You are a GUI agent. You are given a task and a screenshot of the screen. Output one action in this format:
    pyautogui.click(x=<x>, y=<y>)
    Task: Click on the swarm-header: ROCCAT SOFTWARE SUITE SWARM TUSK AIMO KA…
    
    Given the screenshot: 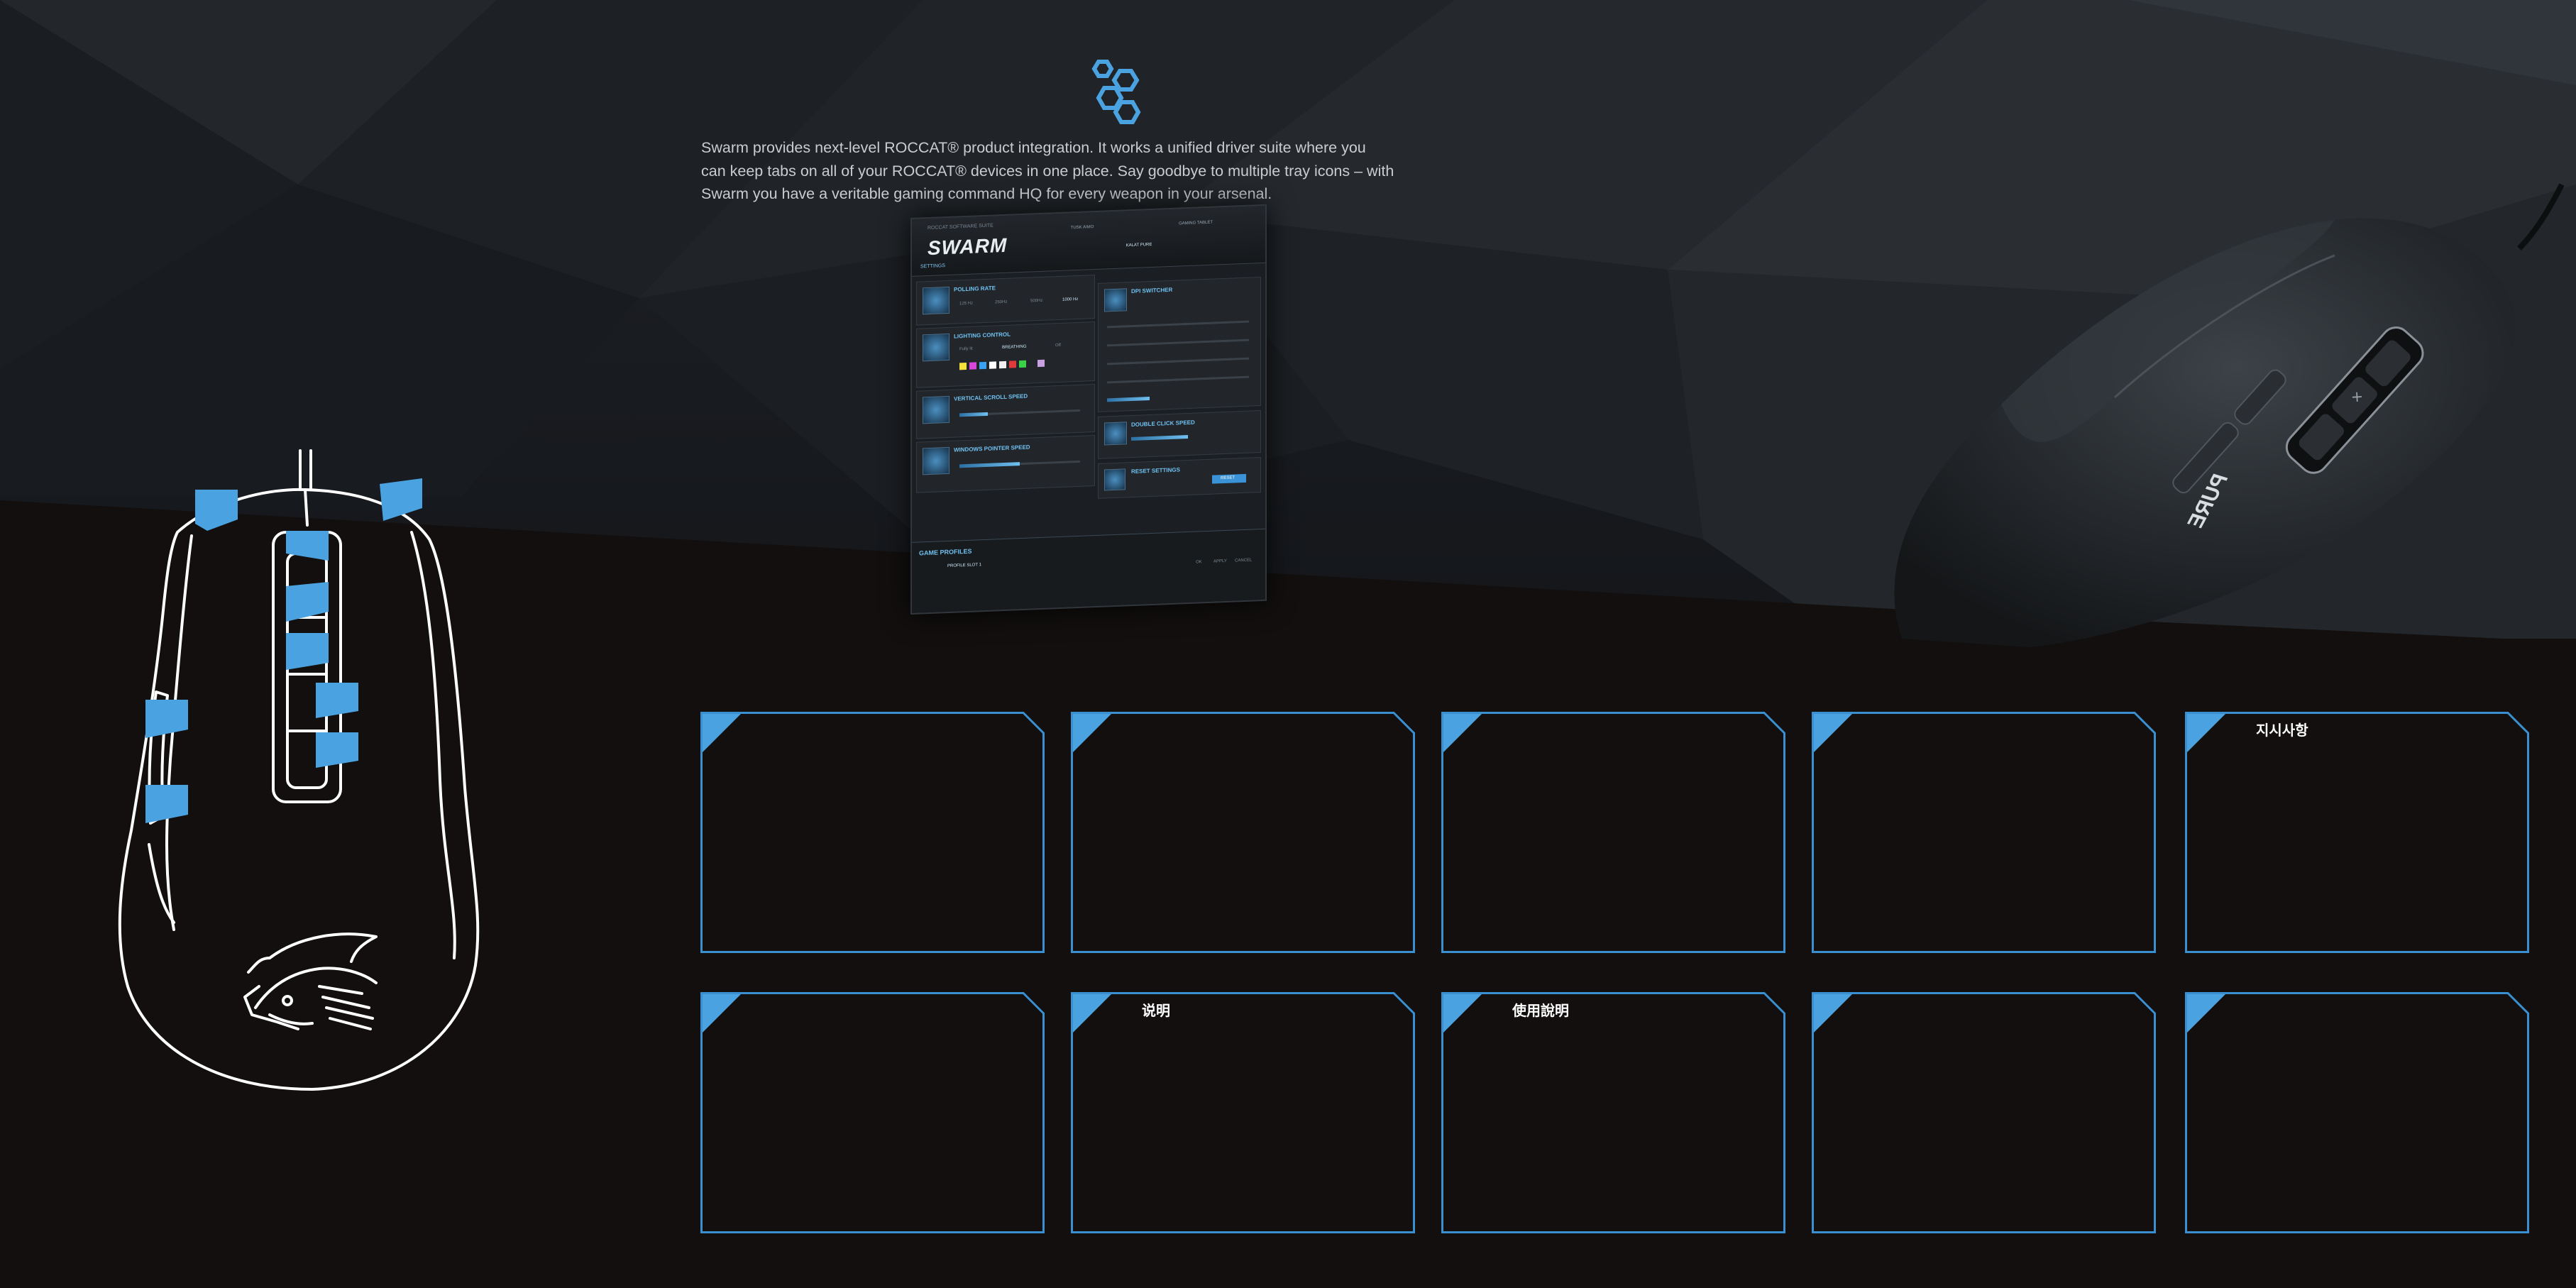 What is the action you would take?
    pyautogui.click(x=1088, y=241)
    